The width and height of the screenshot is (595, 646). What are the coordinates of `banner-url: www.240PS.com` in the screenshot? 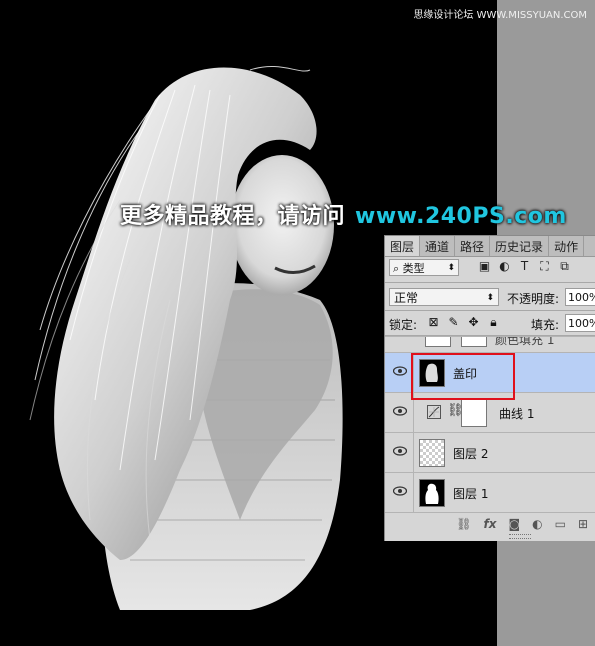 It's located at (461, 216).